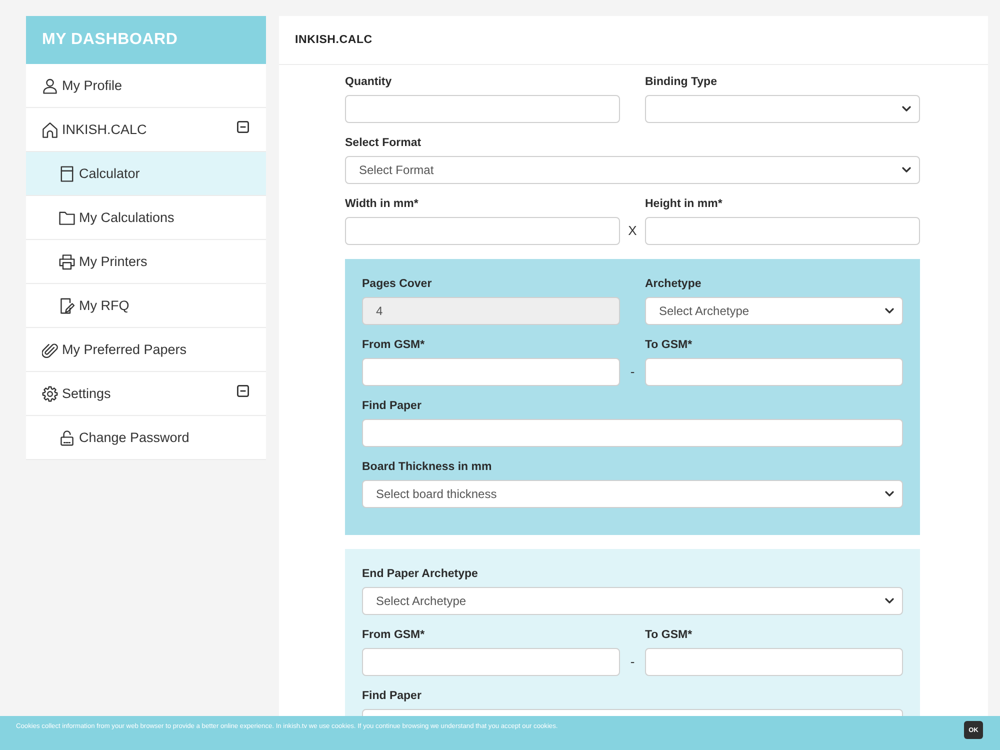  What do you see at coordinates (50, 86) in the screenshot?
I see `person-icon` at bounding box center [50, 86].